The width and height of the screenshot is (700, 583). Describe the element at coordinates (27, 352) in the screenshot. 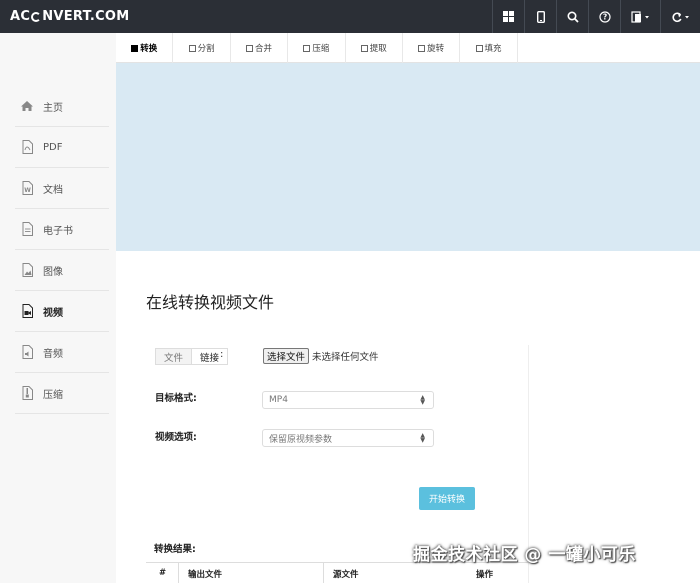

I see `audio-icon` at that location.